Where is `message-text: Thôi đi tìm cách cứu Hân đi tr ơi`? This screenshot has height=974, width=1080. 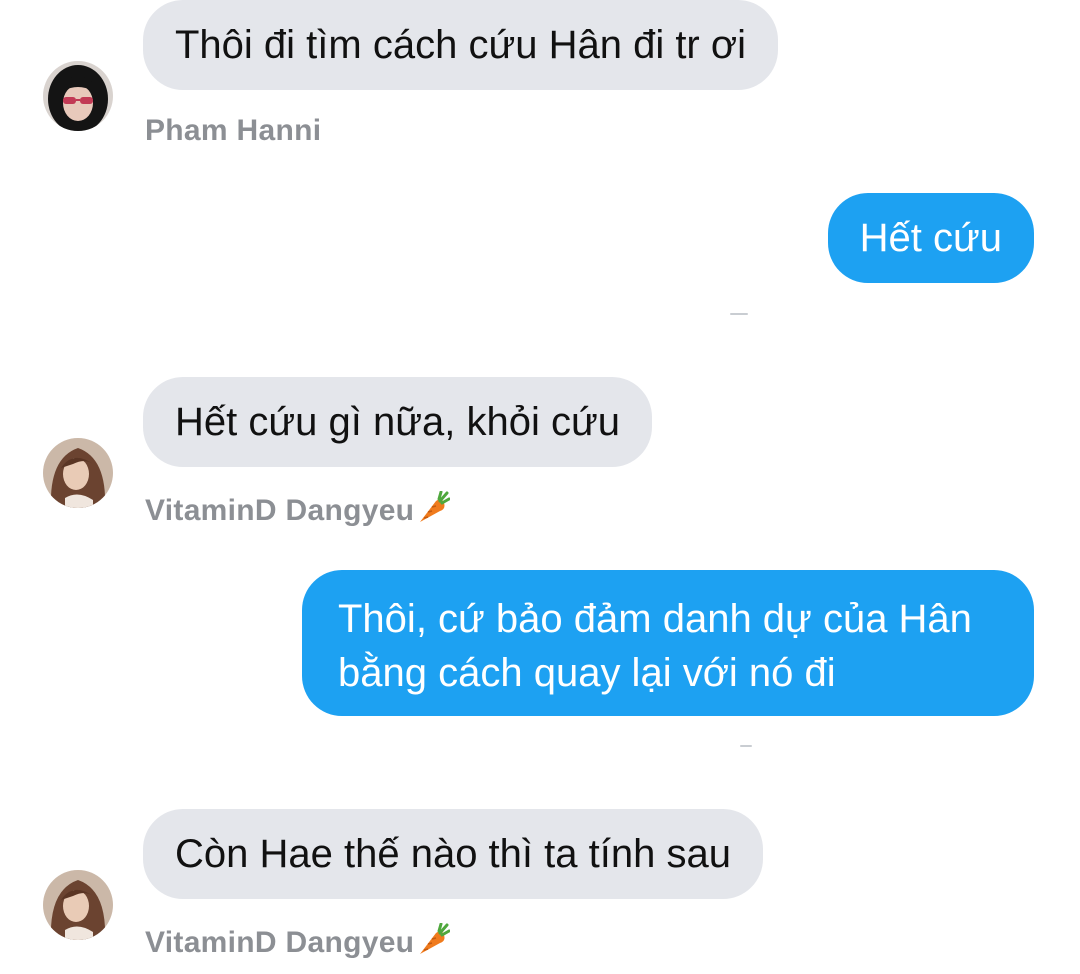
message-text: Thôi đi tìm cách cứu Hân đi tr ơi is located at coordinates (460, 45).